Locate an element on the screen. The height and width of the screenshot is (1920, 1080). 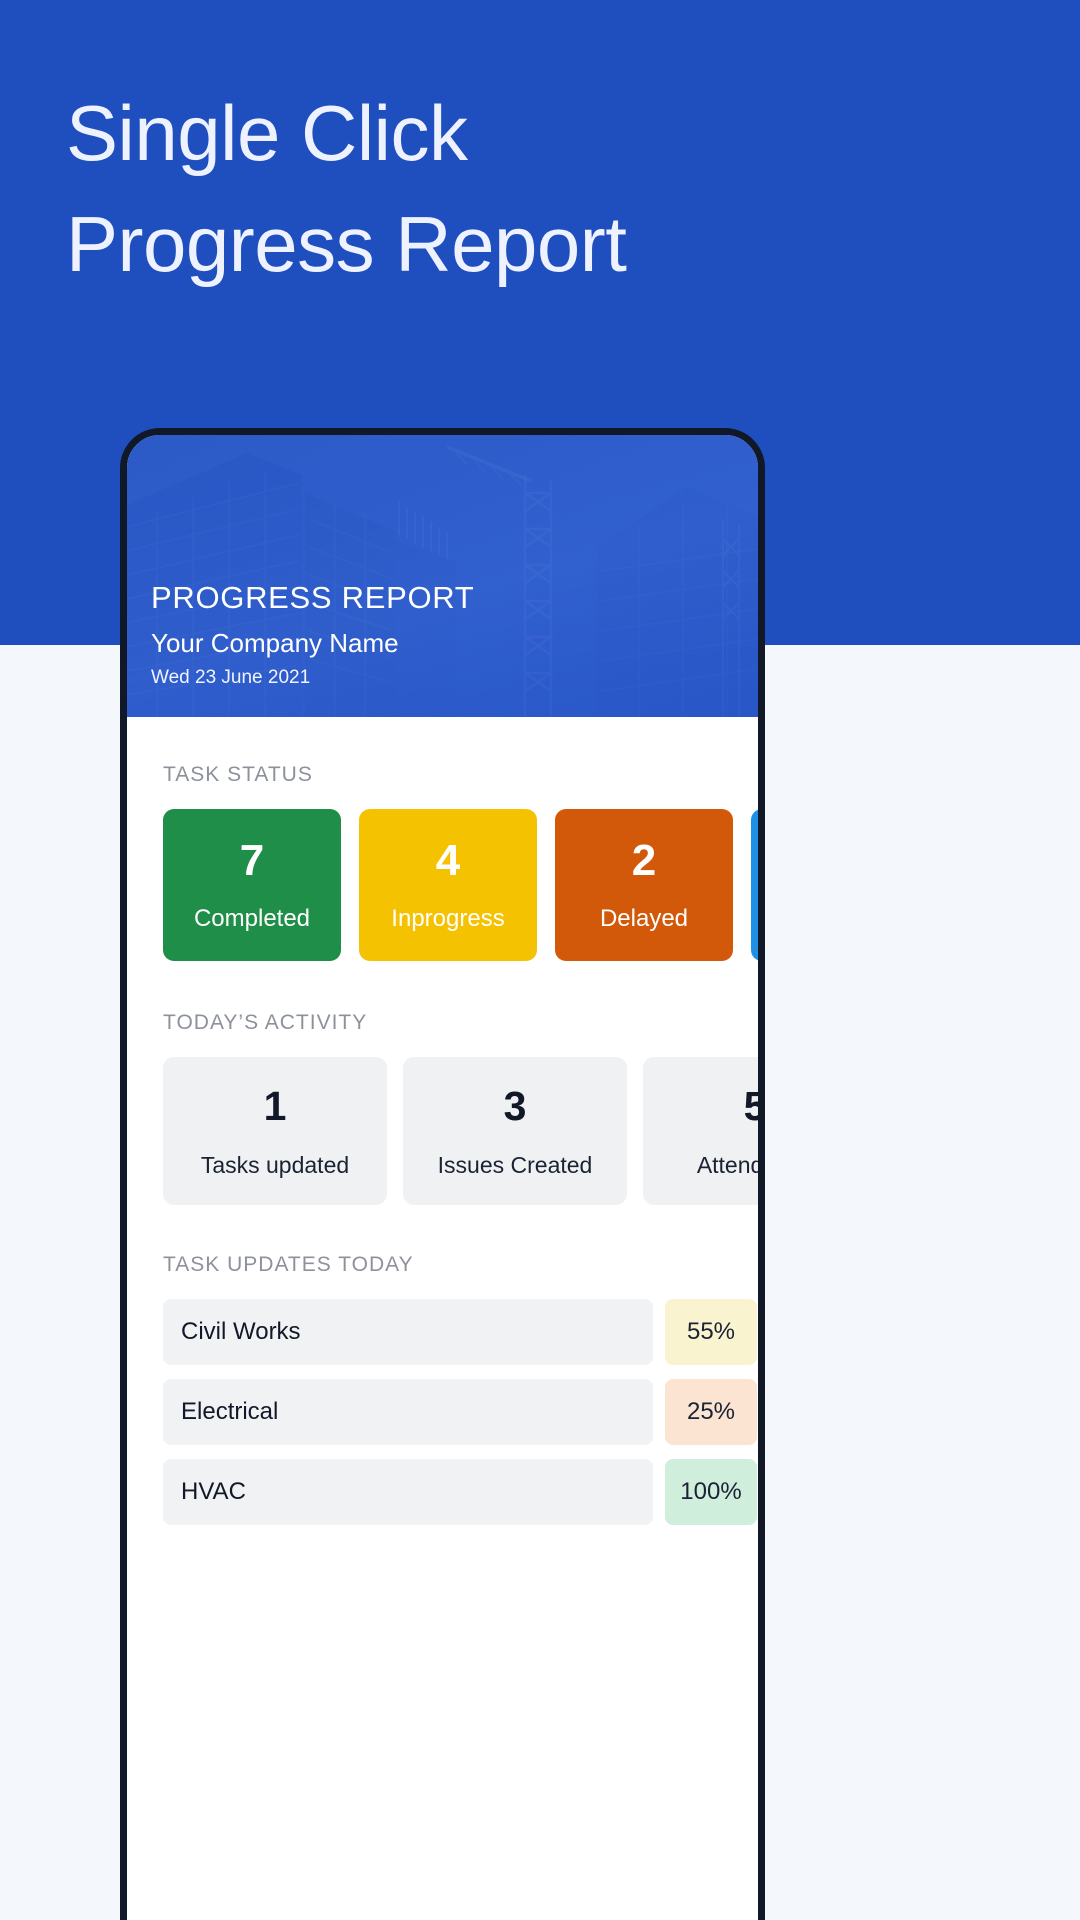
section-label-task-status: TASK STATUS is located at coordinates (238, 774).